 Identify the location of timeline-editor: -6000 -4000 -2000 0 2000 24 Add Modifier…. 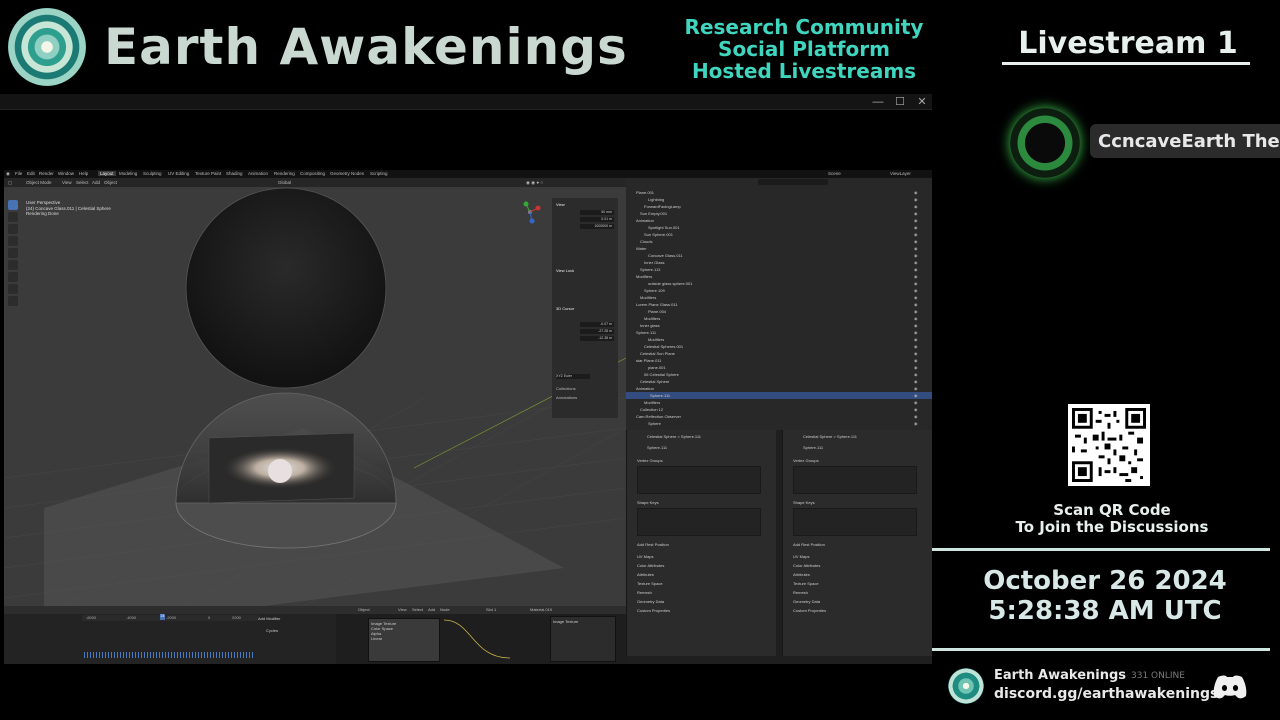
(170, 635).